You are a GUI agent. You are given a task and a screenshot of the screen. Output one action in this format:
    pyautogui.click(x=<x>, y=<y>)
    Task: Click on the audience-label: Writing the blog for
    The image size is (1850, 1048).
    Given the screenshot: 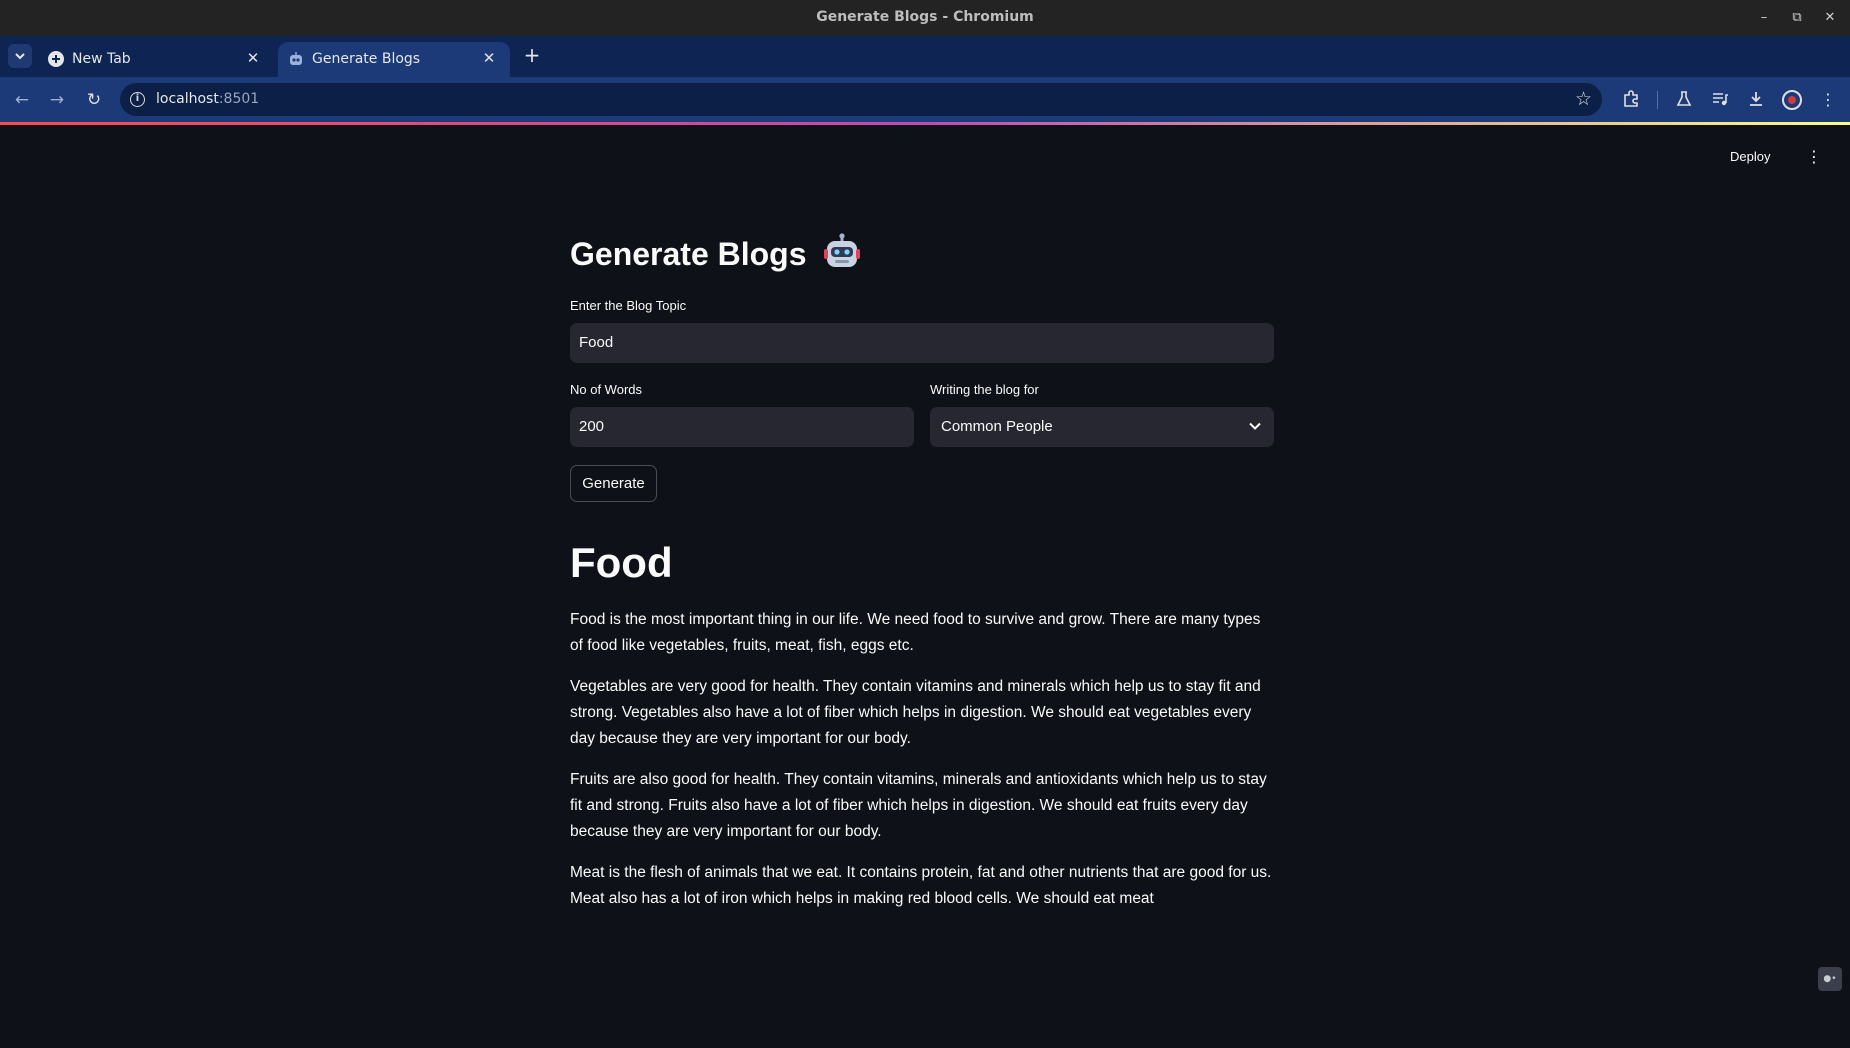 What is the action you would take?
    pyautogui.click(x=984, y=389)
    